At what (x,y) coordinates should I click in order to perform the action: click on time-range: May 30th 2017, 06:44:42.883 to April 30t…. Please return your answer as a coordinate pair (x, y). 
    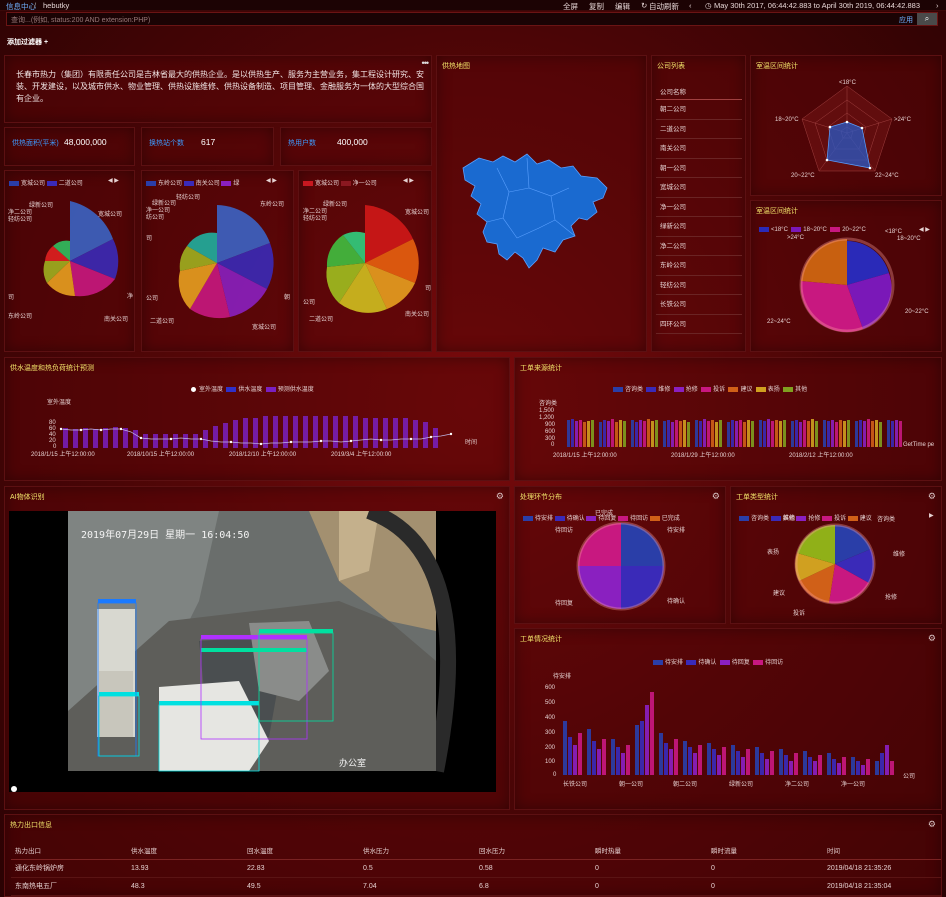
    Looking at the image, I should click on (817, 5).